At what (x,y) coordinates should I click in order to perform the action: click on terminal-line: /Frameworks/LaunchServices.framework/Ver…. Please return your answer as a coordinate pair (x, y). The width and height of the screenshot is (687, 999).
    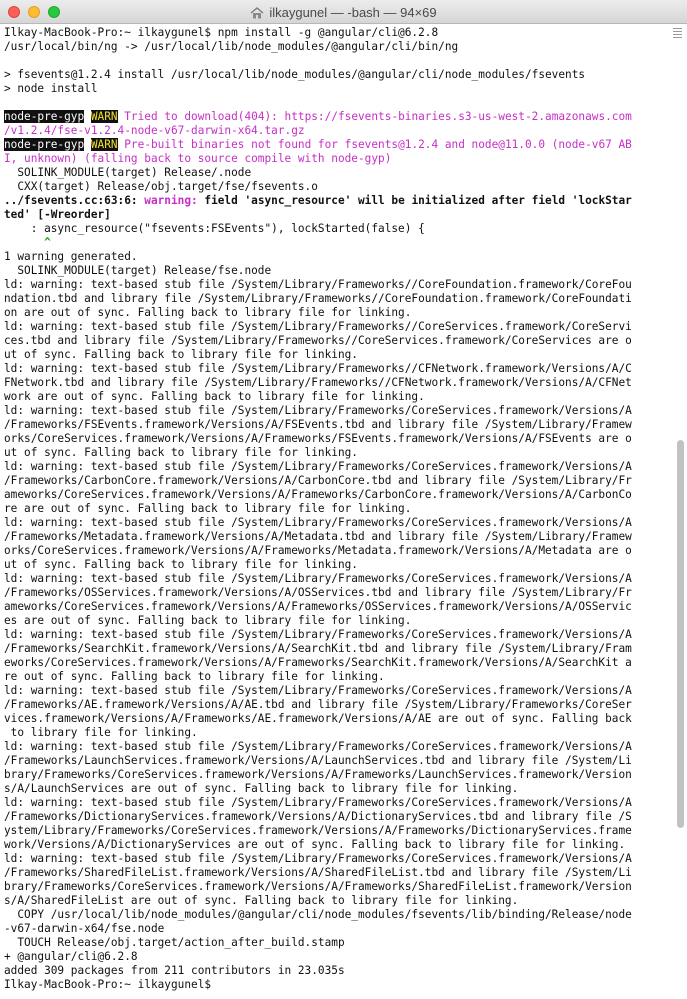
    Looking at the image, I should click on (318, 760).